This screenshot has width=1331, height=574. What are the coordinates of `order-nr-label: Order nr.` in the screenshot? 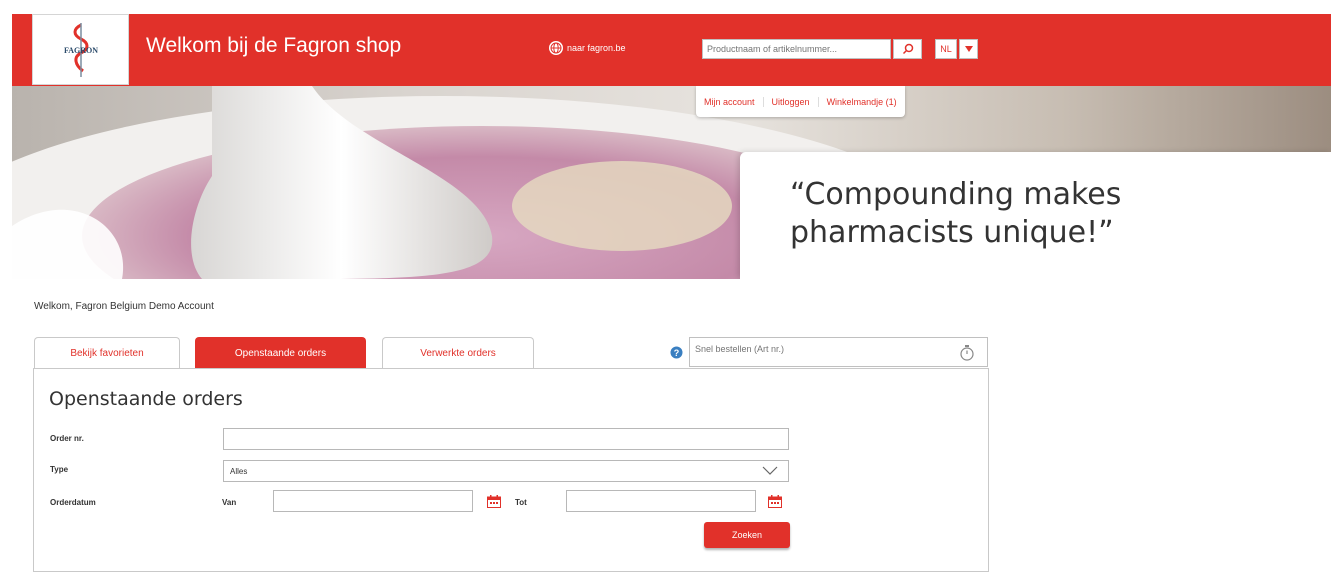 It's located at (67, 438).